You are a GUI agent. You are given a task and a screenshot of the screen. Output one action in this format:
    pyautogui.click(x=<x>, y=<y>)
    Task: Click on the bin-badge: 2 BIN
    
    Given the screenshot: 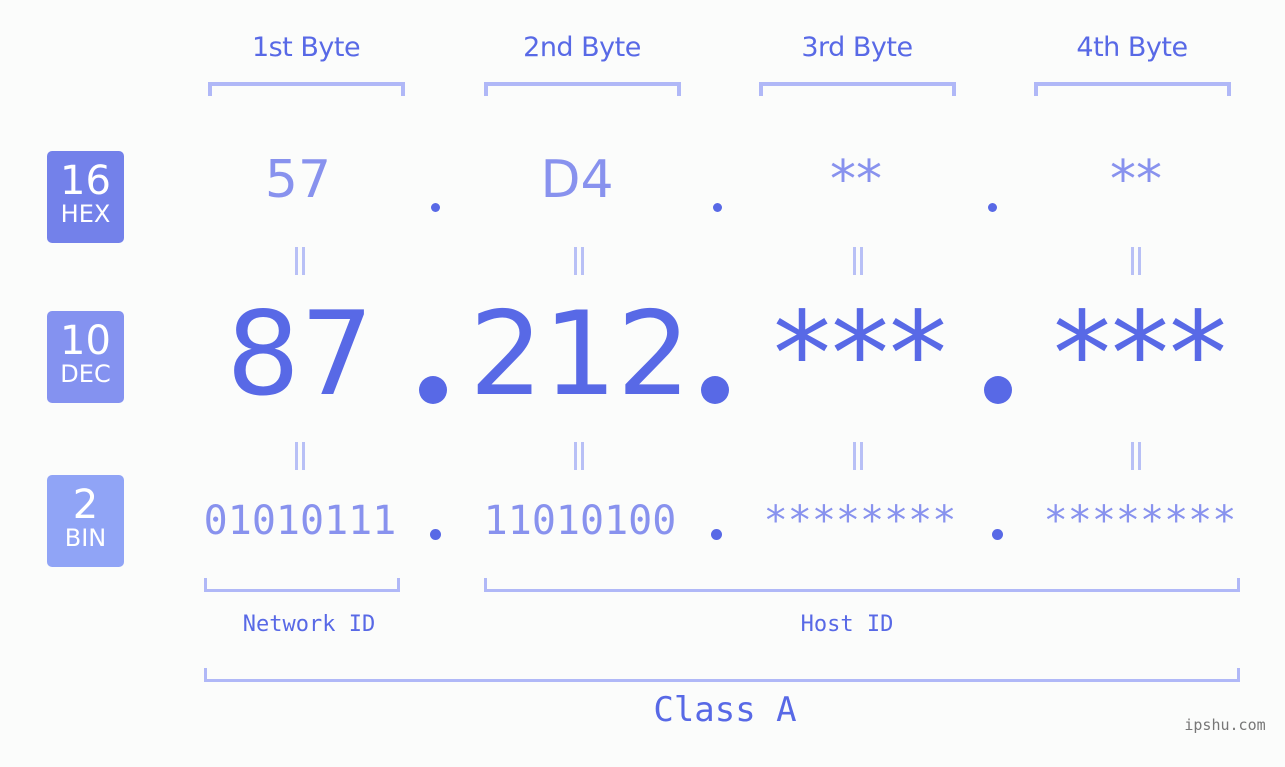 What is the action you would take?
    pyautogui.click(x=85, y=521)
    